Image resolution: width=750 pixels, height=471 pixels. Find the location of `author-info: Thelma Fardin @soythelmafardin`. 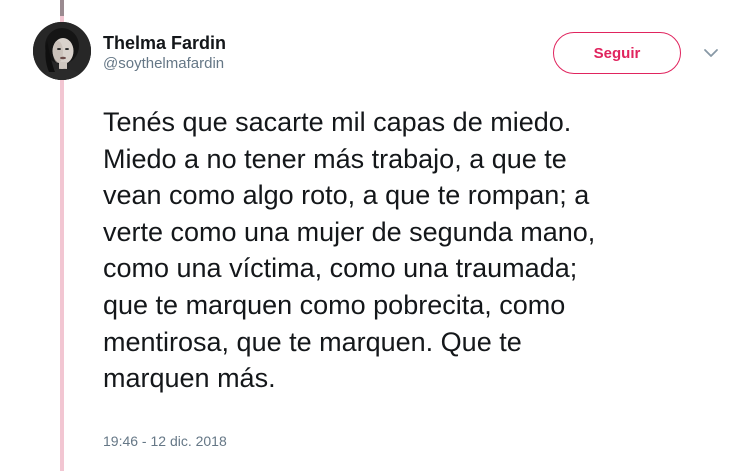

author-info: Thelma Fardin @soythelmafardin is located at coordinates (164, 53).